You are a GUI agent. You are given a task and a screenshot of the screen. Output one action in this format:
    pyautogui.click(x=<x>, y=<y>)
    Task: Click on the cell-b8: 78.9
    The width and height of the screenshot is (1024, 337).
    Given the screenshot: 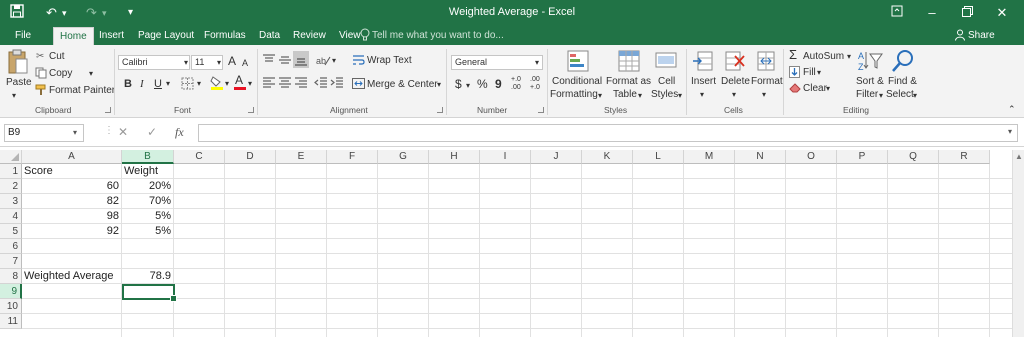 What is the action you would take?
    pyautogui.click(x=148, y=276)
    